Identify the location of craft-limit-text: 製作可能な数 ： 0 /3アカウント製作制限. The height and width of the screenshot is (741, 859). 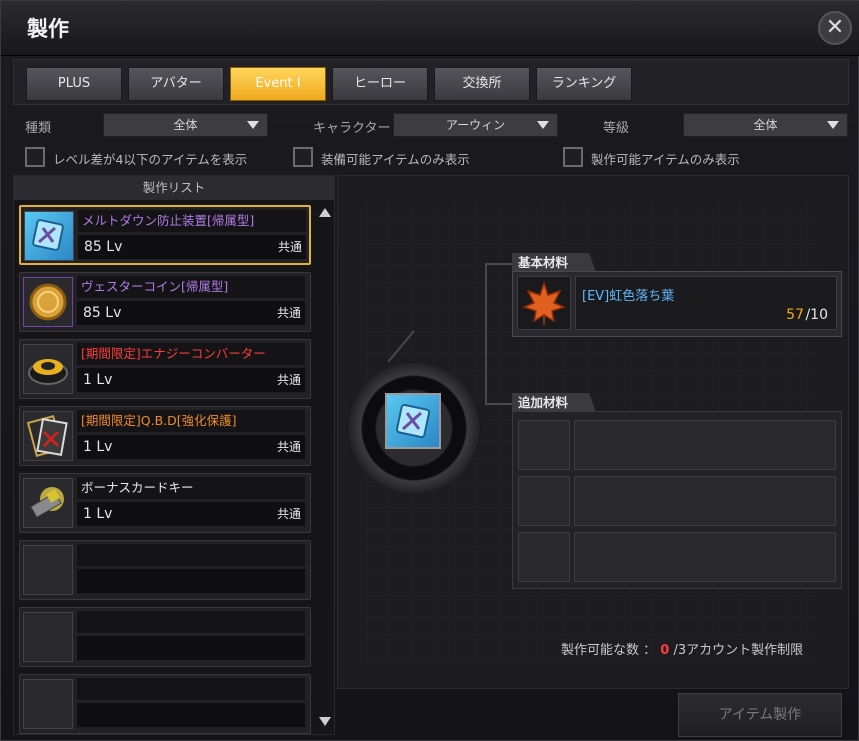
(682, 648).